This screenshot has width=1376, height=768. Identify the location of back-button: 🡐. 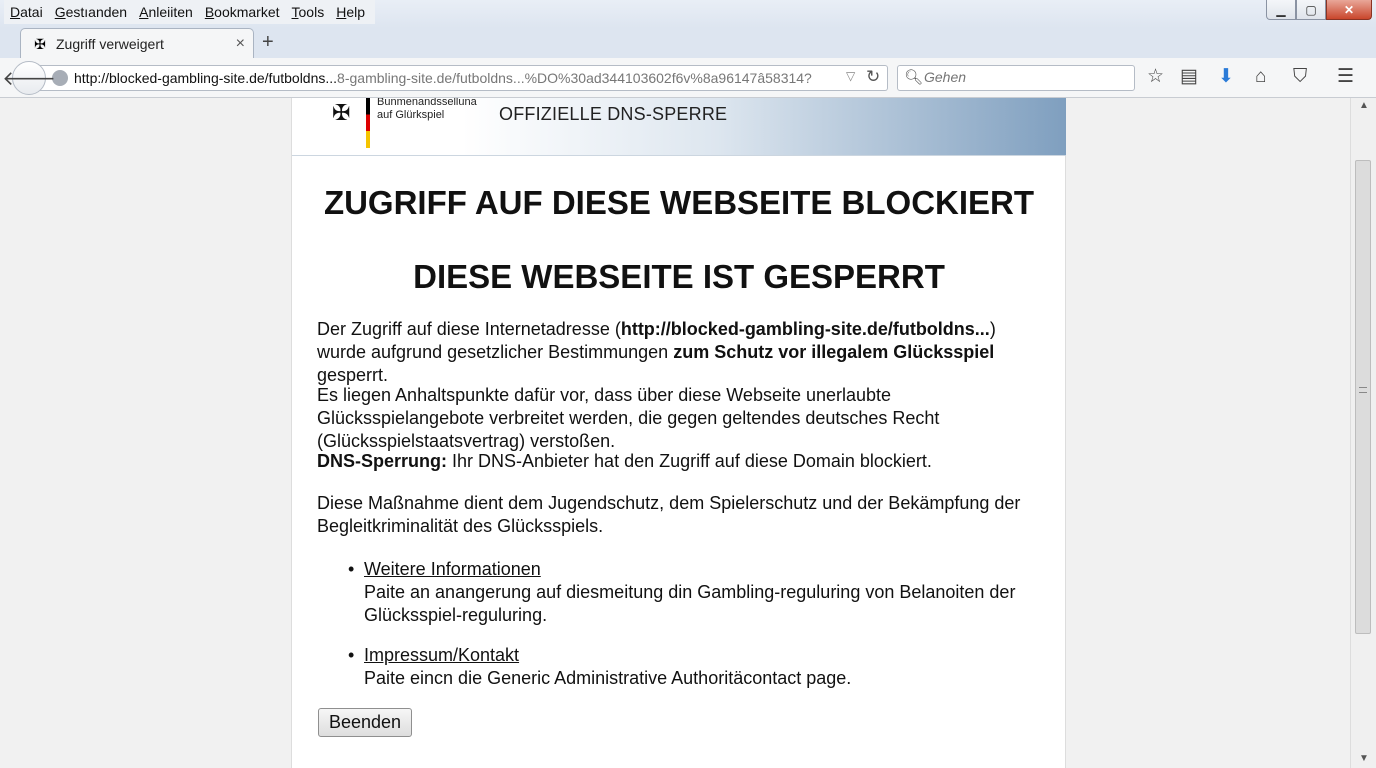
(29, 78).